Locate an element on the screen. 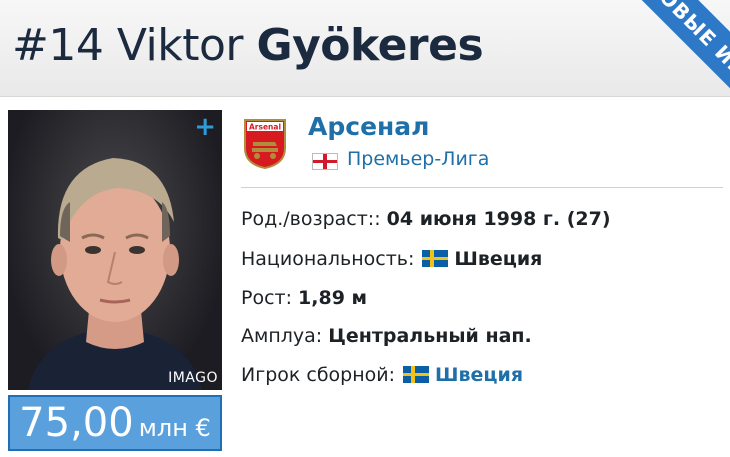  national-team-row: Игрок сборной: Швеция is located at coordinates (382, 375).